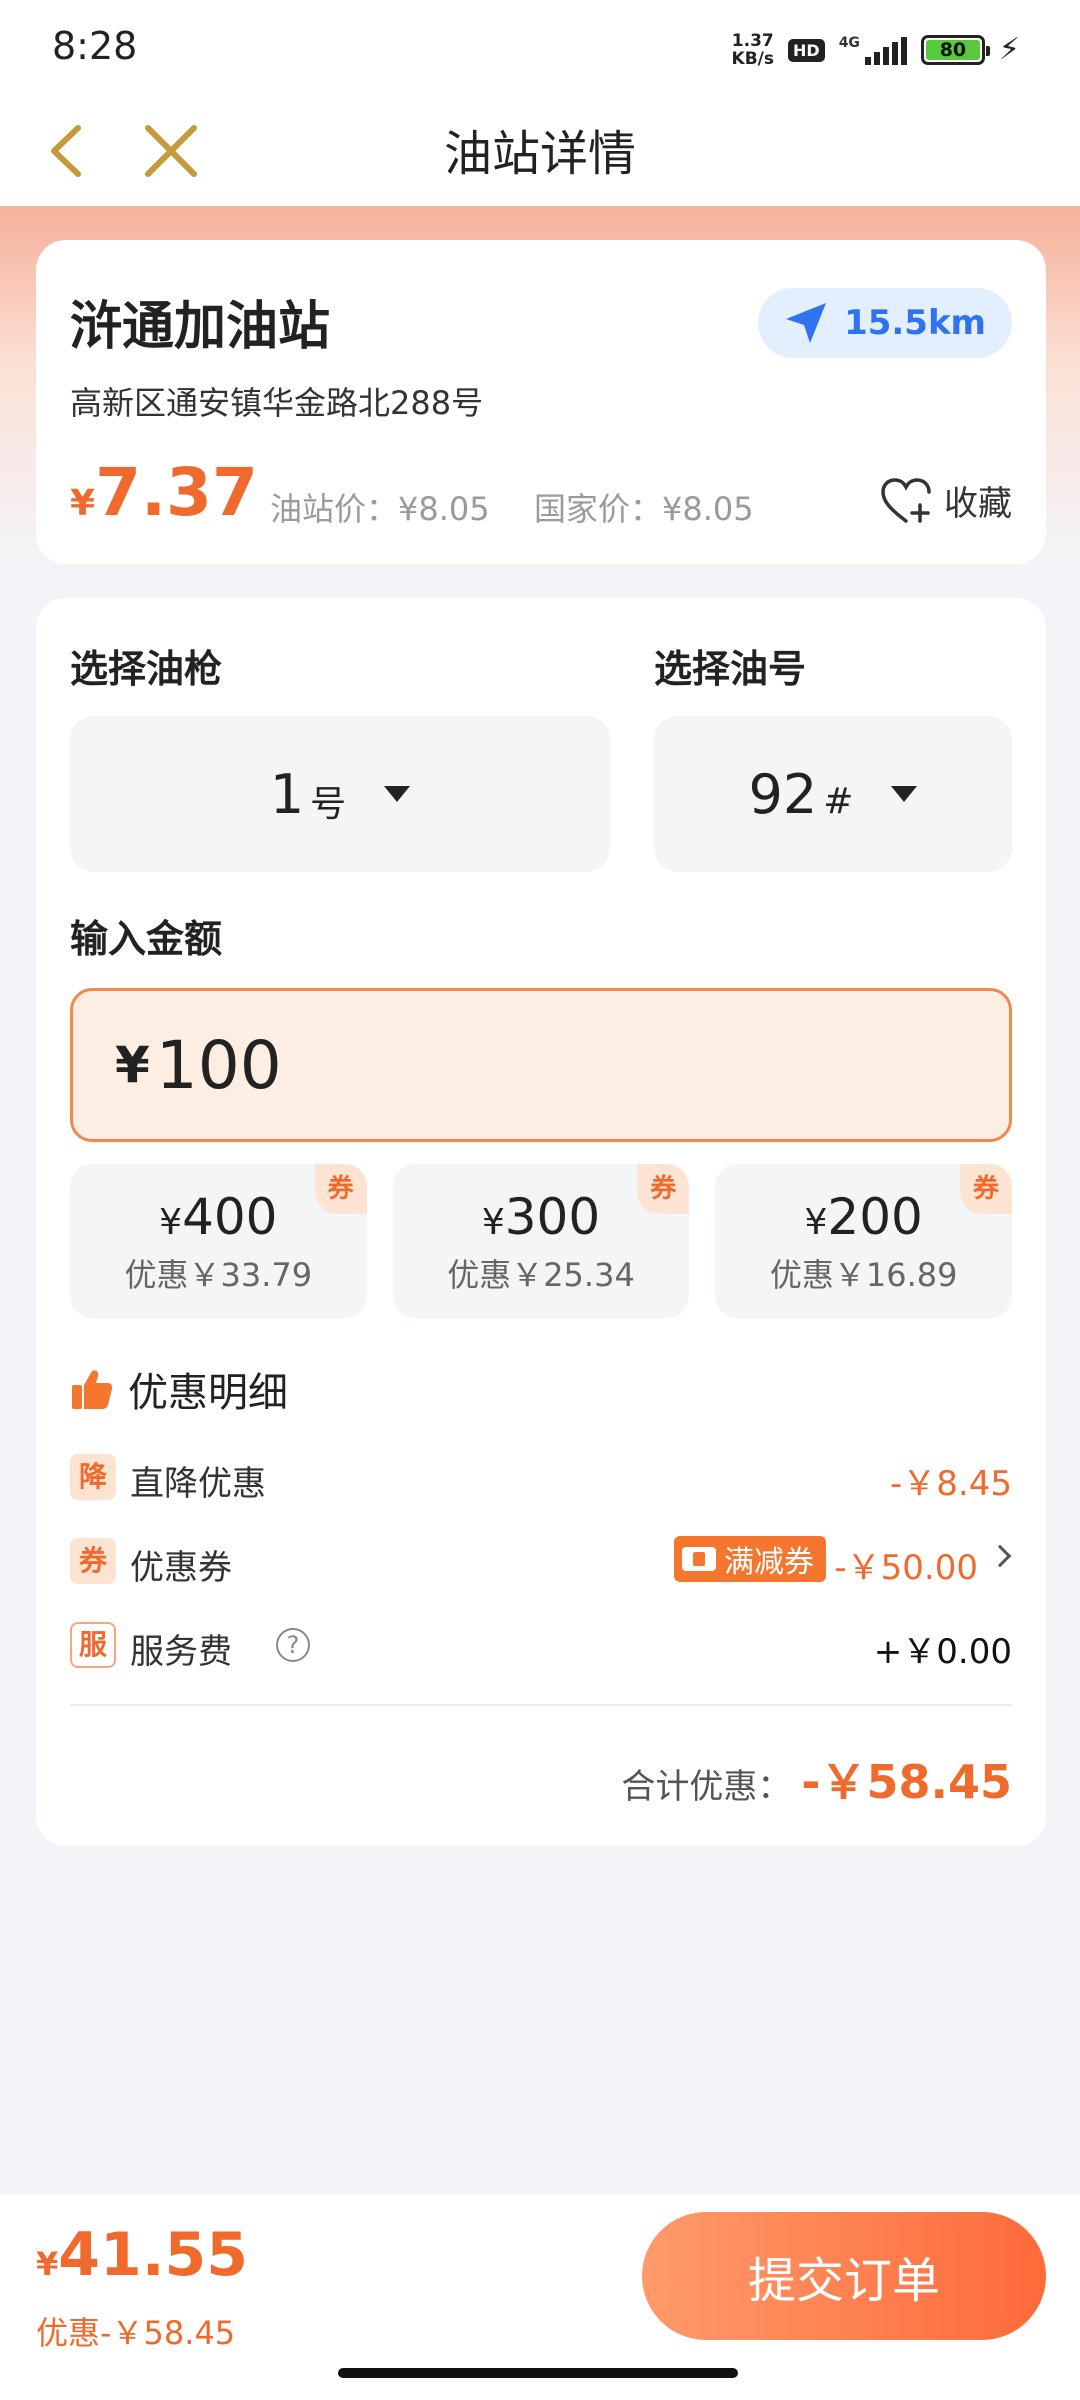 The width and height of the screenshot is (1080, 2400). What do you see at coordinates (146, 939) in the screenshot?
I see `amount-label: 输入金额` at bounding box center [146, 939].